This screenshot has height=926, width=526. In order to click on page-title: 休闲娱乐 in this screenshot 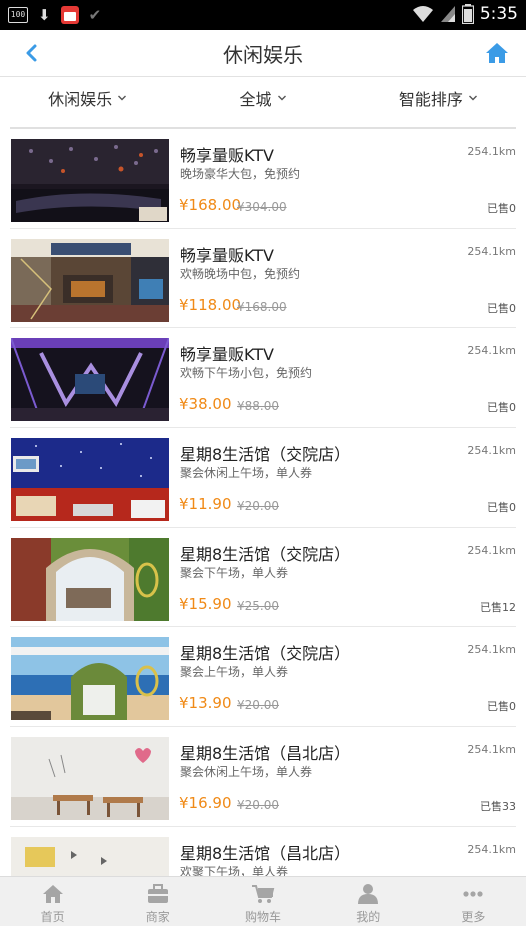, I will do `click(263, 55)`.